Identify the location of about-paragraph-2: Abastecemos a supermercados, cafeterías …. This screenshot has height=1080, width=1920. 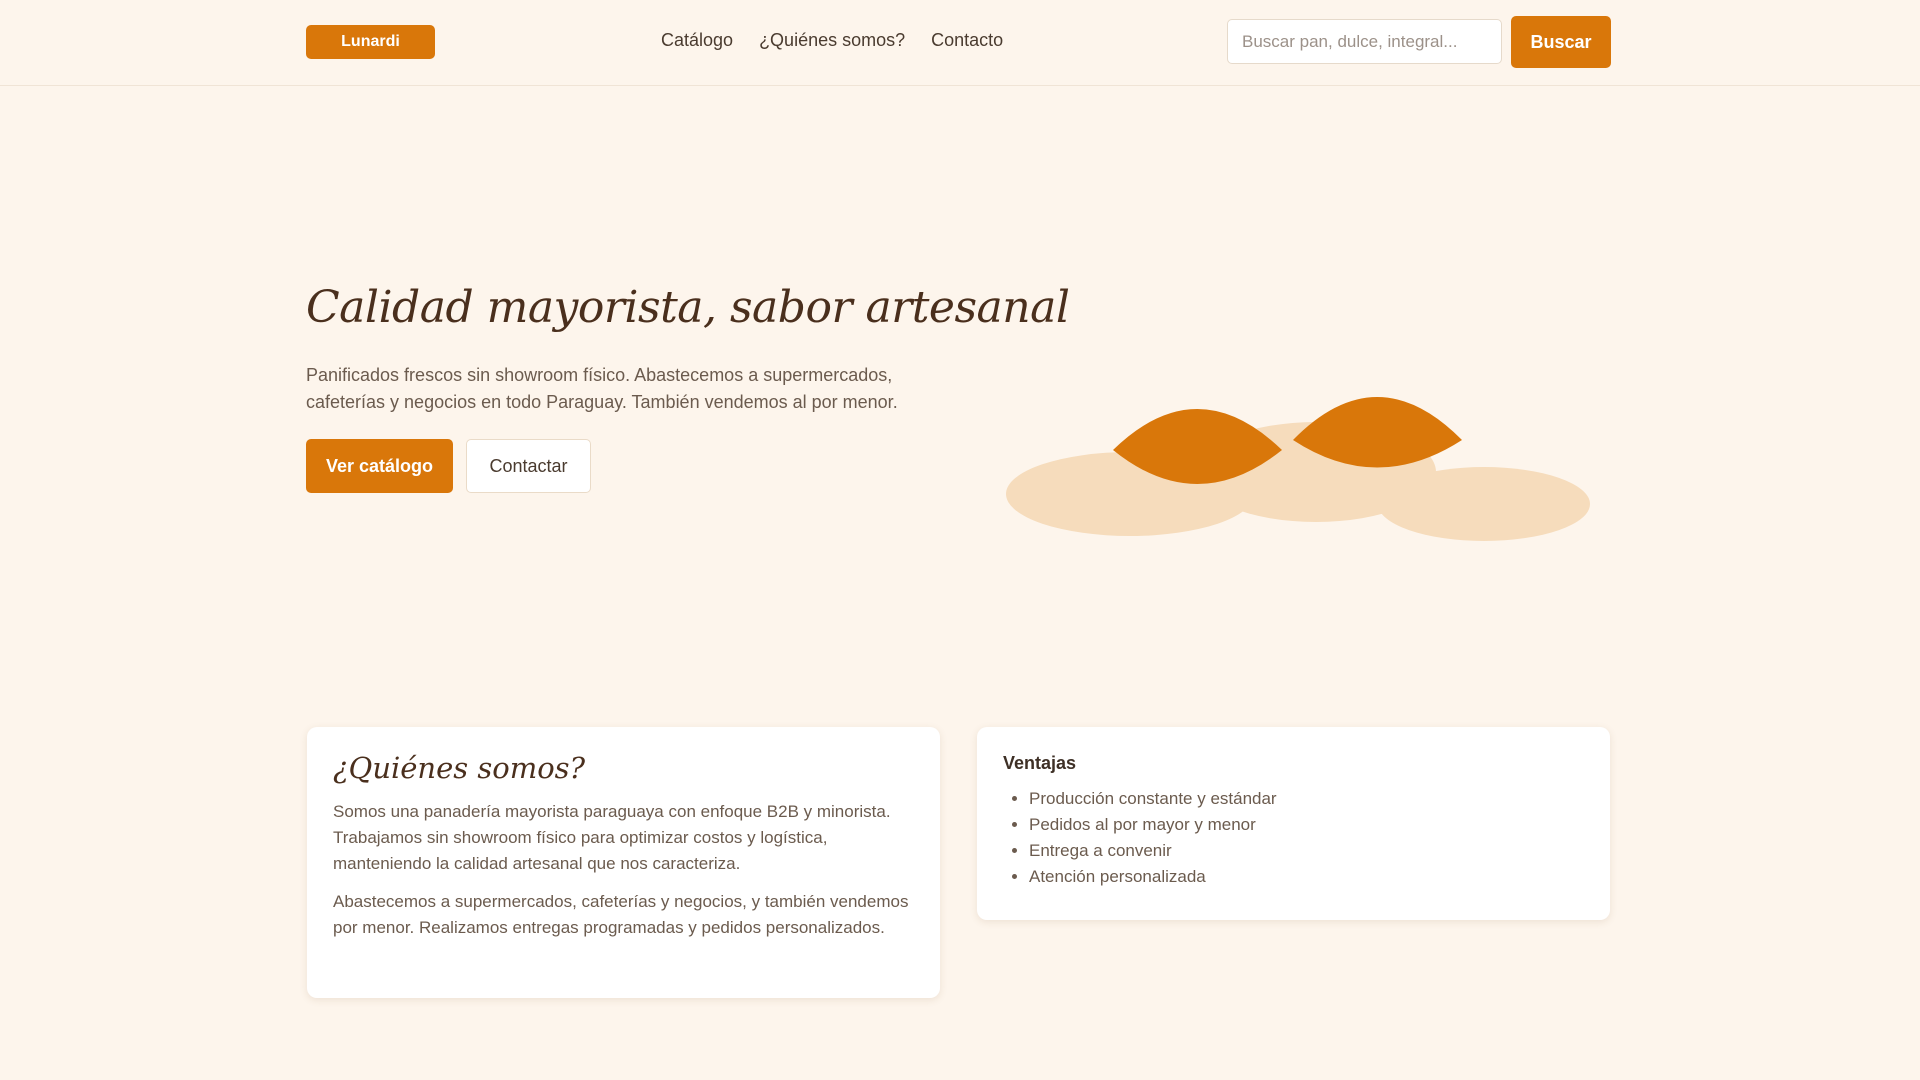
(621, 914).